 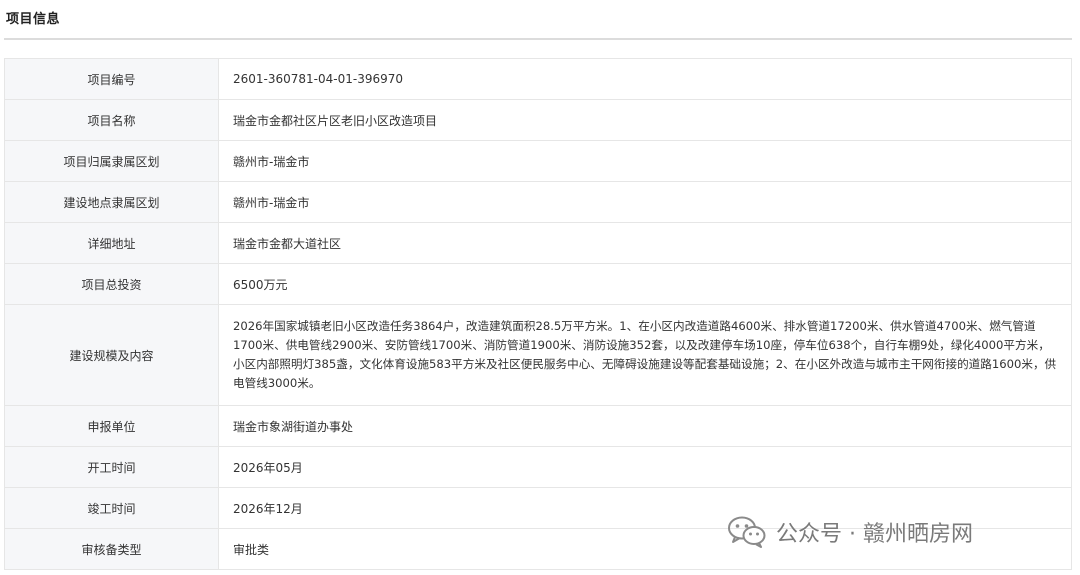 What do you see at coordinates (874, 534) in the screenshot?
I see `watermark-text: 公众号 · 赣州晒房网` at bounding box center [874, 534].